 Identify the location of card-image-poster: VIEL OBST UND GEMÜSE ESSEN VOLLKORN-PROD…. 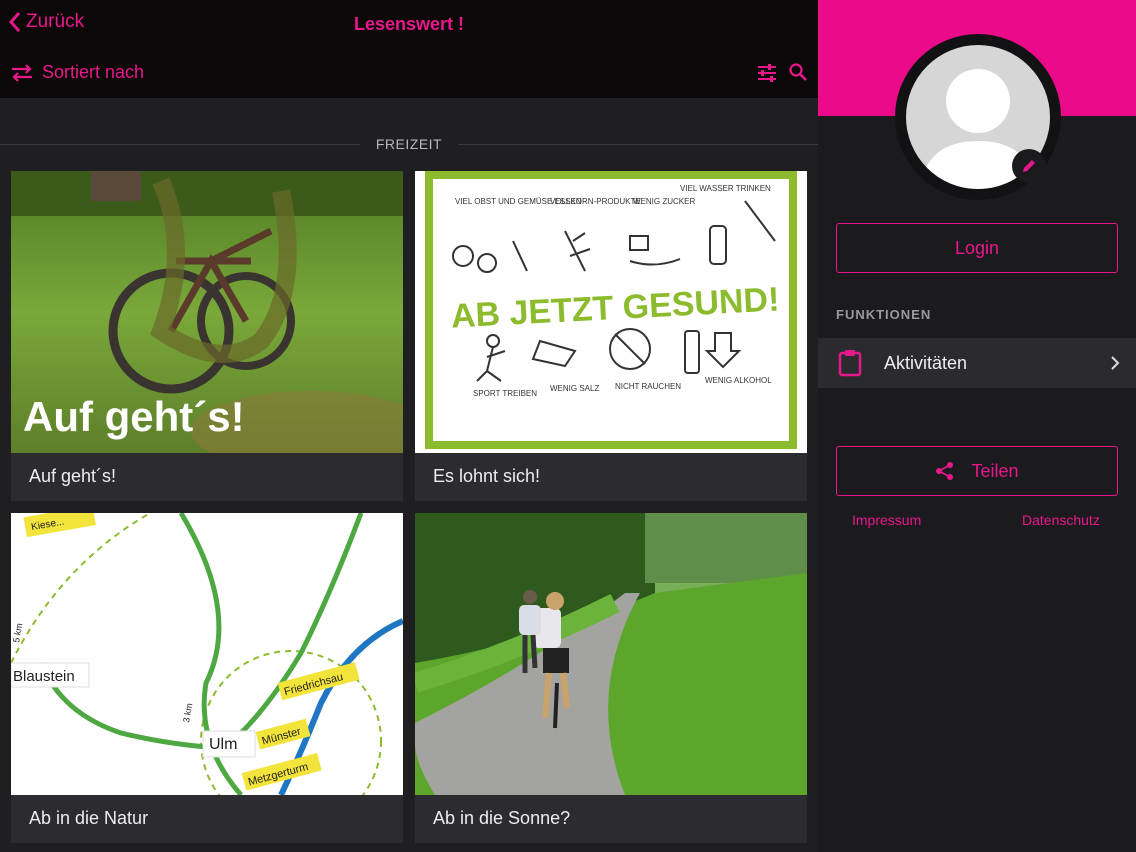
(611, 312).